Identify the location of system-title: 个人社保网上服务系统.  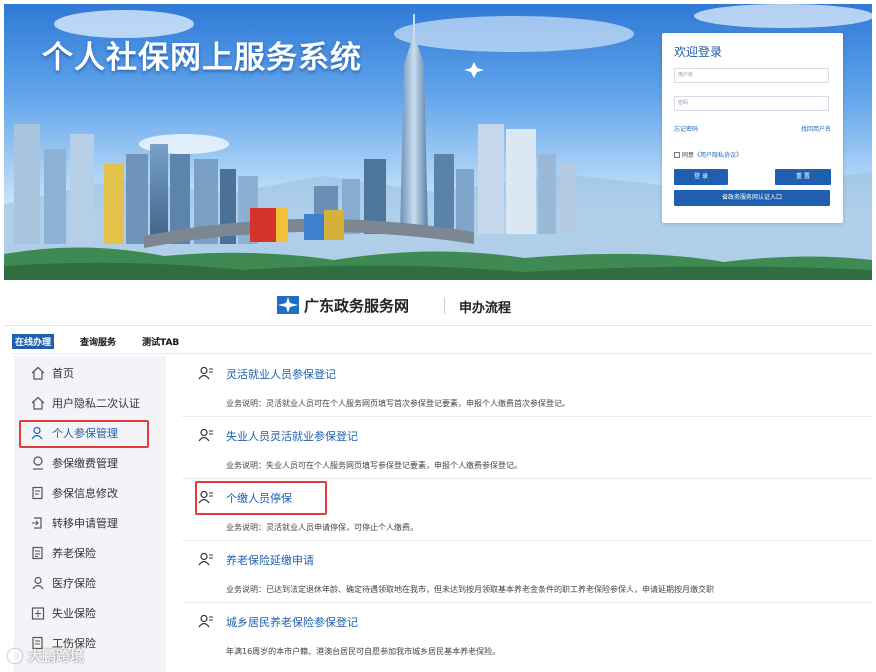
(202, 58).